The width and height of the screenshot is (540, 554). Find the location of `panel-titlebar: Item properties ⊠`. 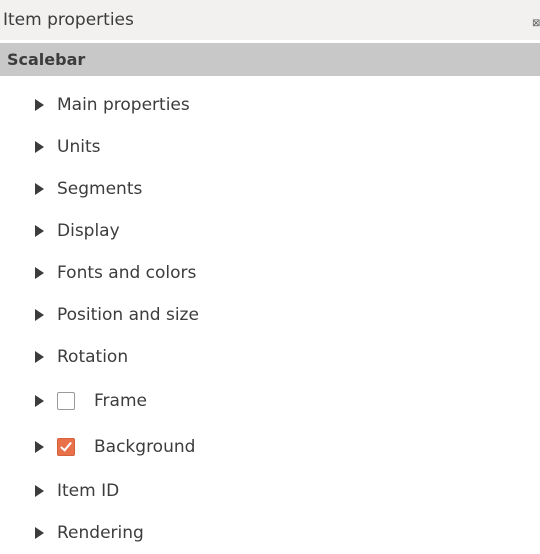

panel-titlebar: Item properties ⊠ is located at coordinates (270, 20).